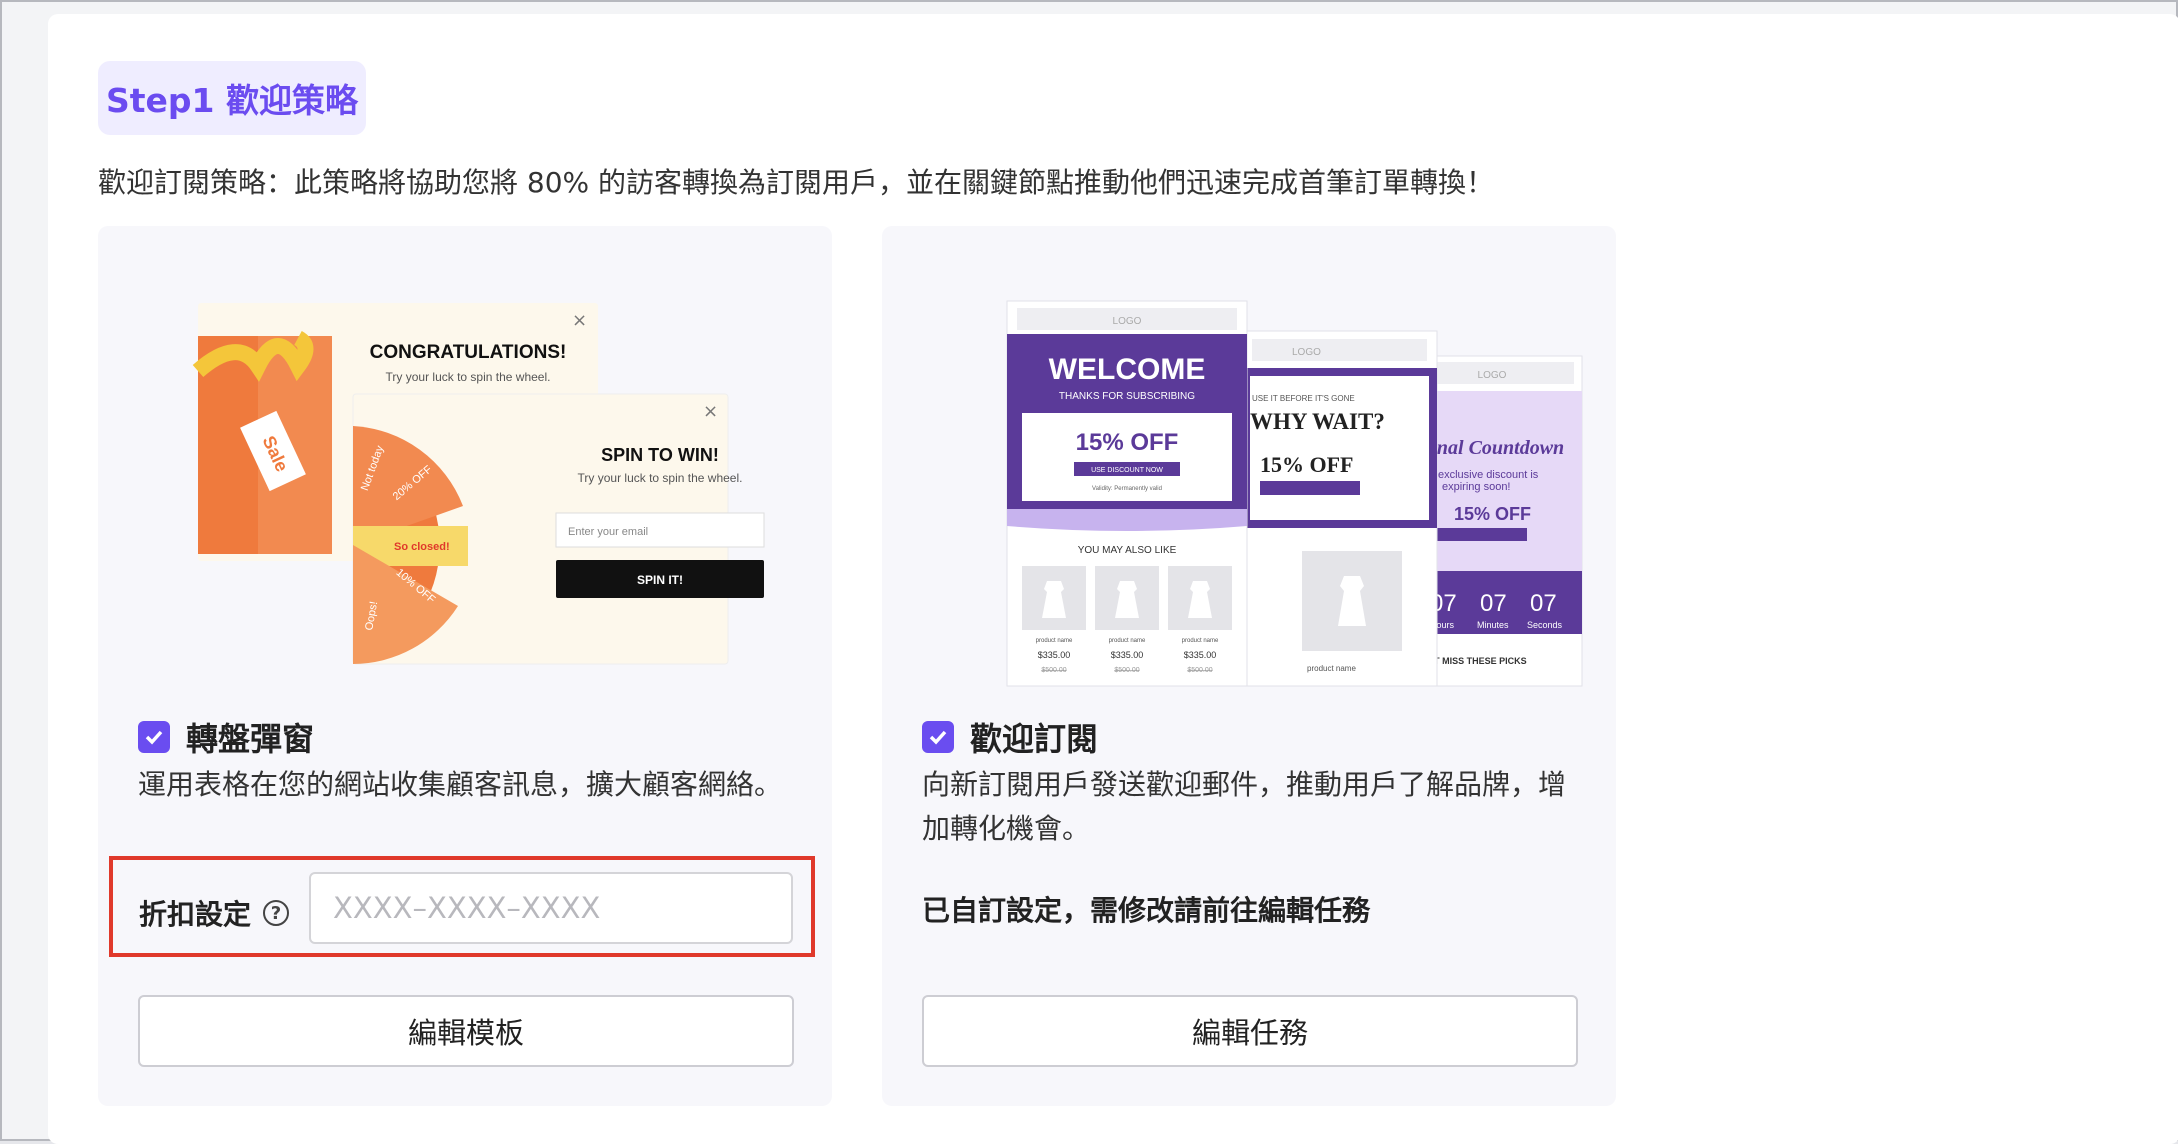 This screenshot has width=2178, height=1144. I want to click on discount-label-text: 折扣設定, so click(195, 914).